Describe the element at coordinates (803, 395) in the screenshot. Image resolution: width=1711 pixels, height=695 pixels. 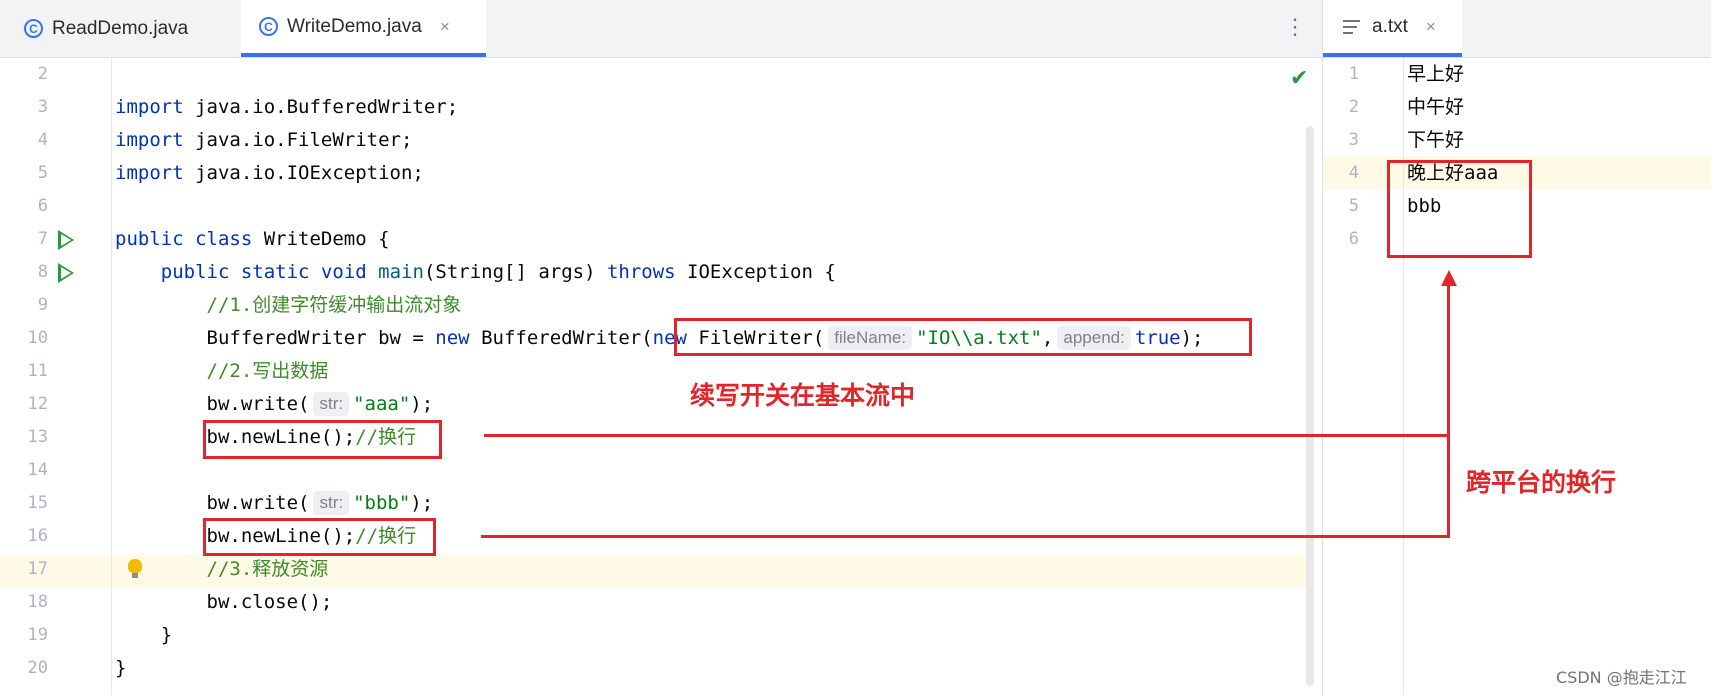
I see `annotation-append-switch: 续写开关在基本流中` at that location.